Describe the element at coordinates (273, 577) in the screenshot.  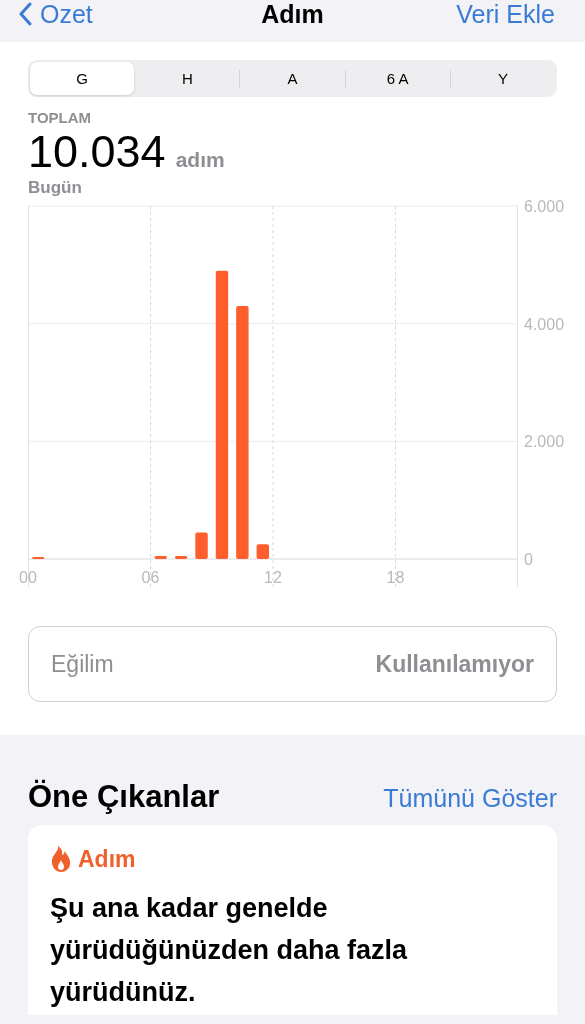
I see `x-axis-label: 12` at that location.